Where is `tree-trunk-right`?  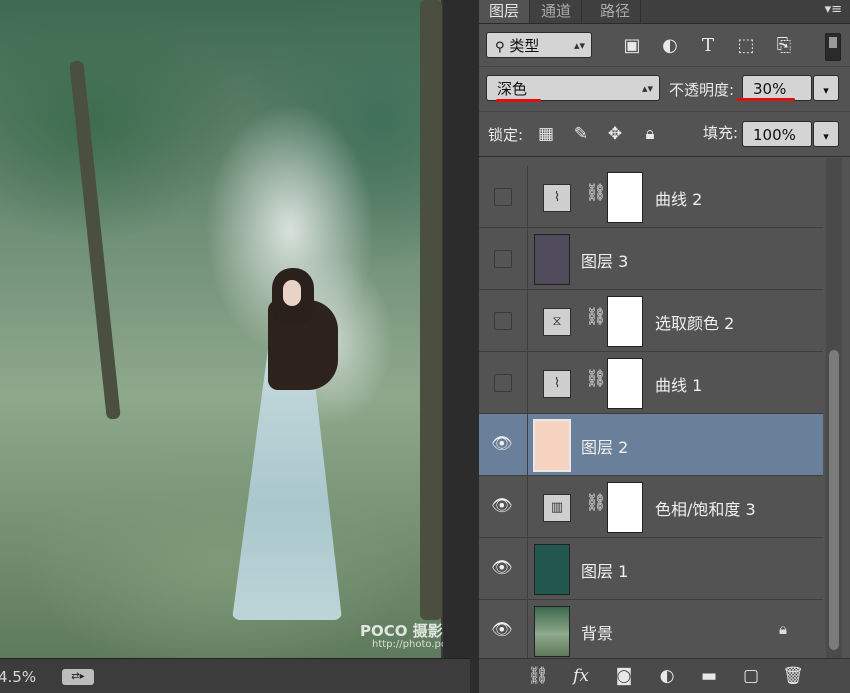 tree-trunk-right is located at coordinates (431, 310).